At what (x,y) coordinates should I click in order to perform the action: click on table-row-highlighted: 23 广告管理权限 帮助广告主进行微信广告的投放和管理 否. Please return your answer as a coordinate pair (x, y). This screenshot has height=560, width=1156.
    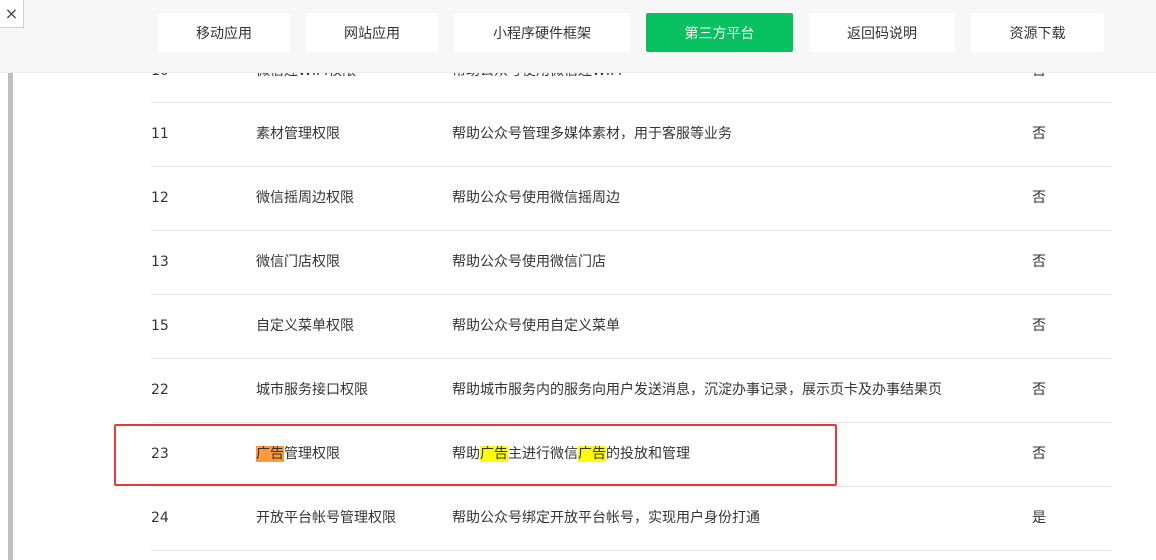
    Looking at the image, I should click on (631, 455).